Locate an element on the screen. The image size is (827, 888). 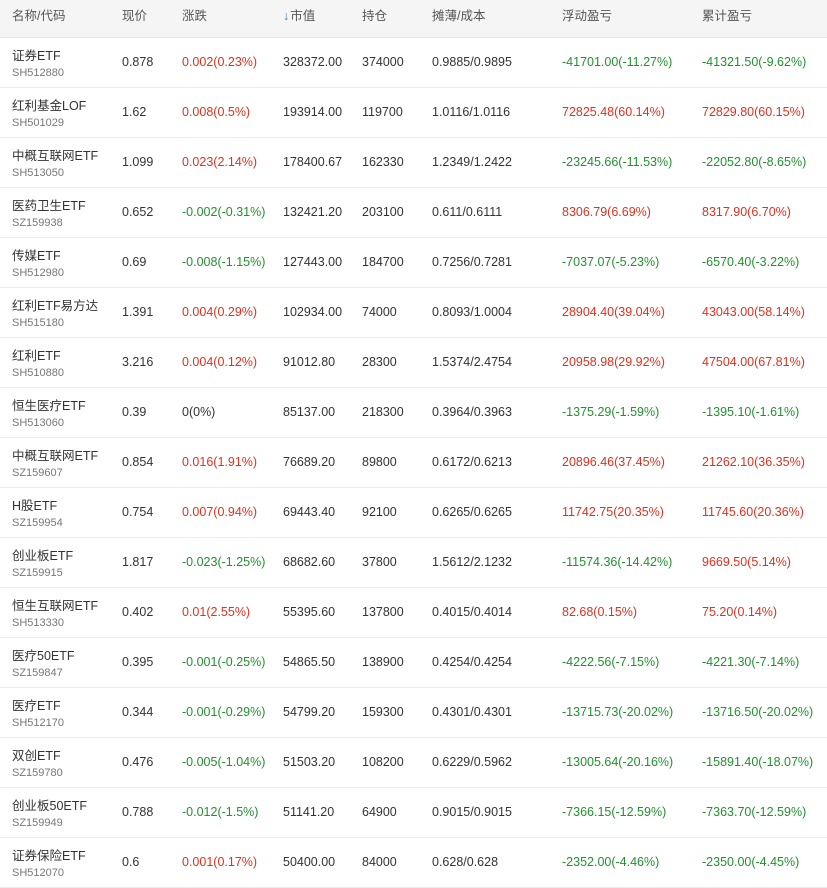
holding-cell: 92100 is located at coordinates (379, 512).